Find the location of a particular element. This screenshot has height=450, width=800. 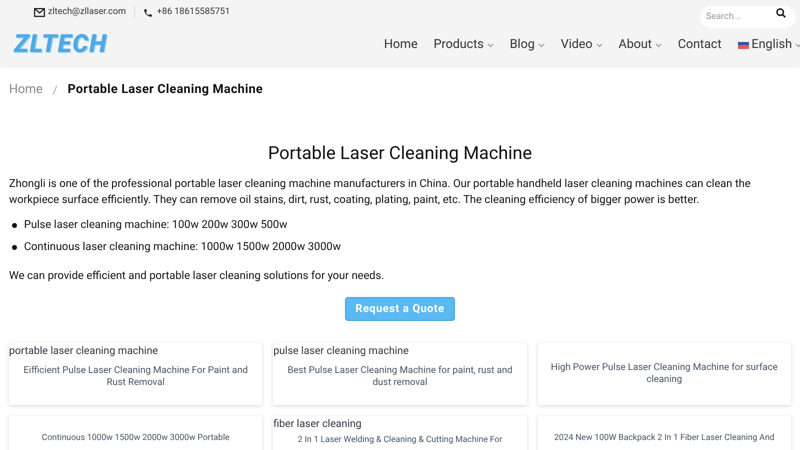

page-heading: Portable Laser Cleaning Machine is located at coordinates (400, 154).